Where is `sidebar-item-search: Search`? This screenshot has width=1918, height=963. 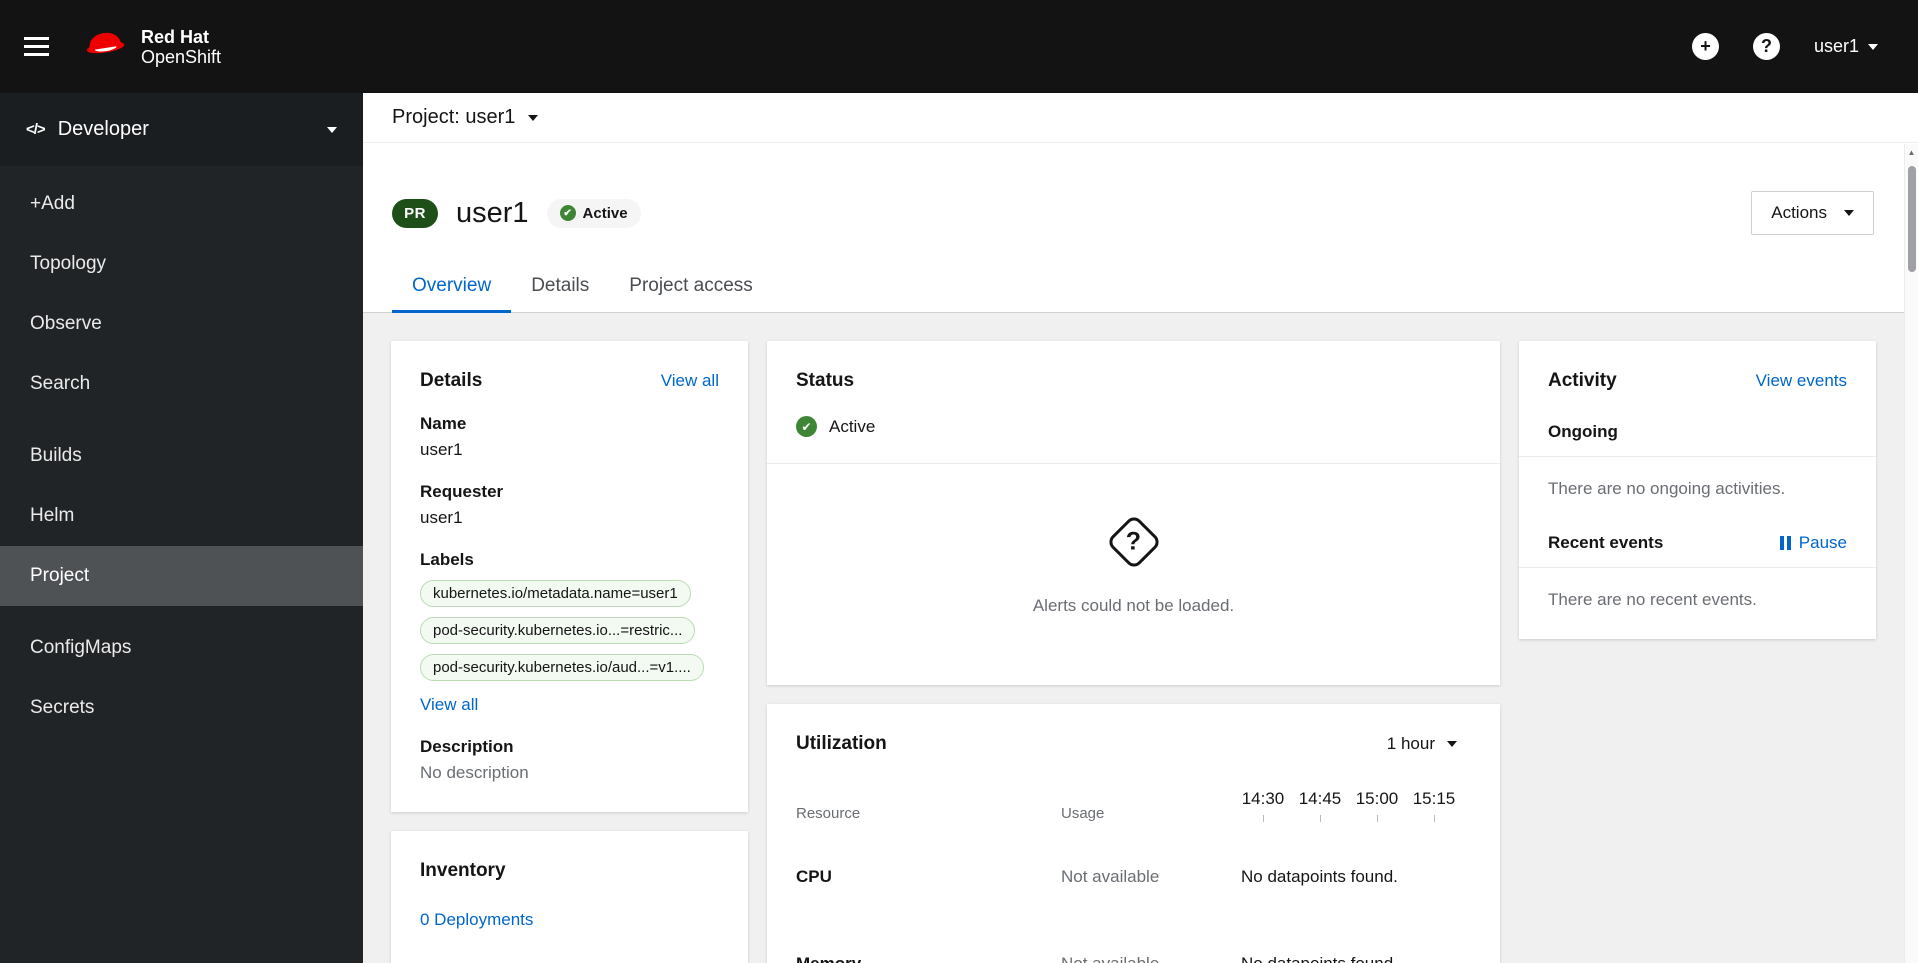
sidebar-item-search: Search is located at coordinates (181, 384).